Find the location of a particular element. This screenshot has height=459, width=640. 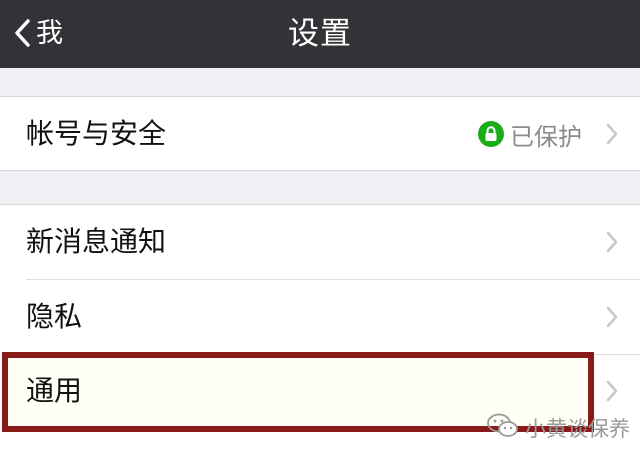

navigation-bar: 设置 我 is located at coordinates (320, 34).